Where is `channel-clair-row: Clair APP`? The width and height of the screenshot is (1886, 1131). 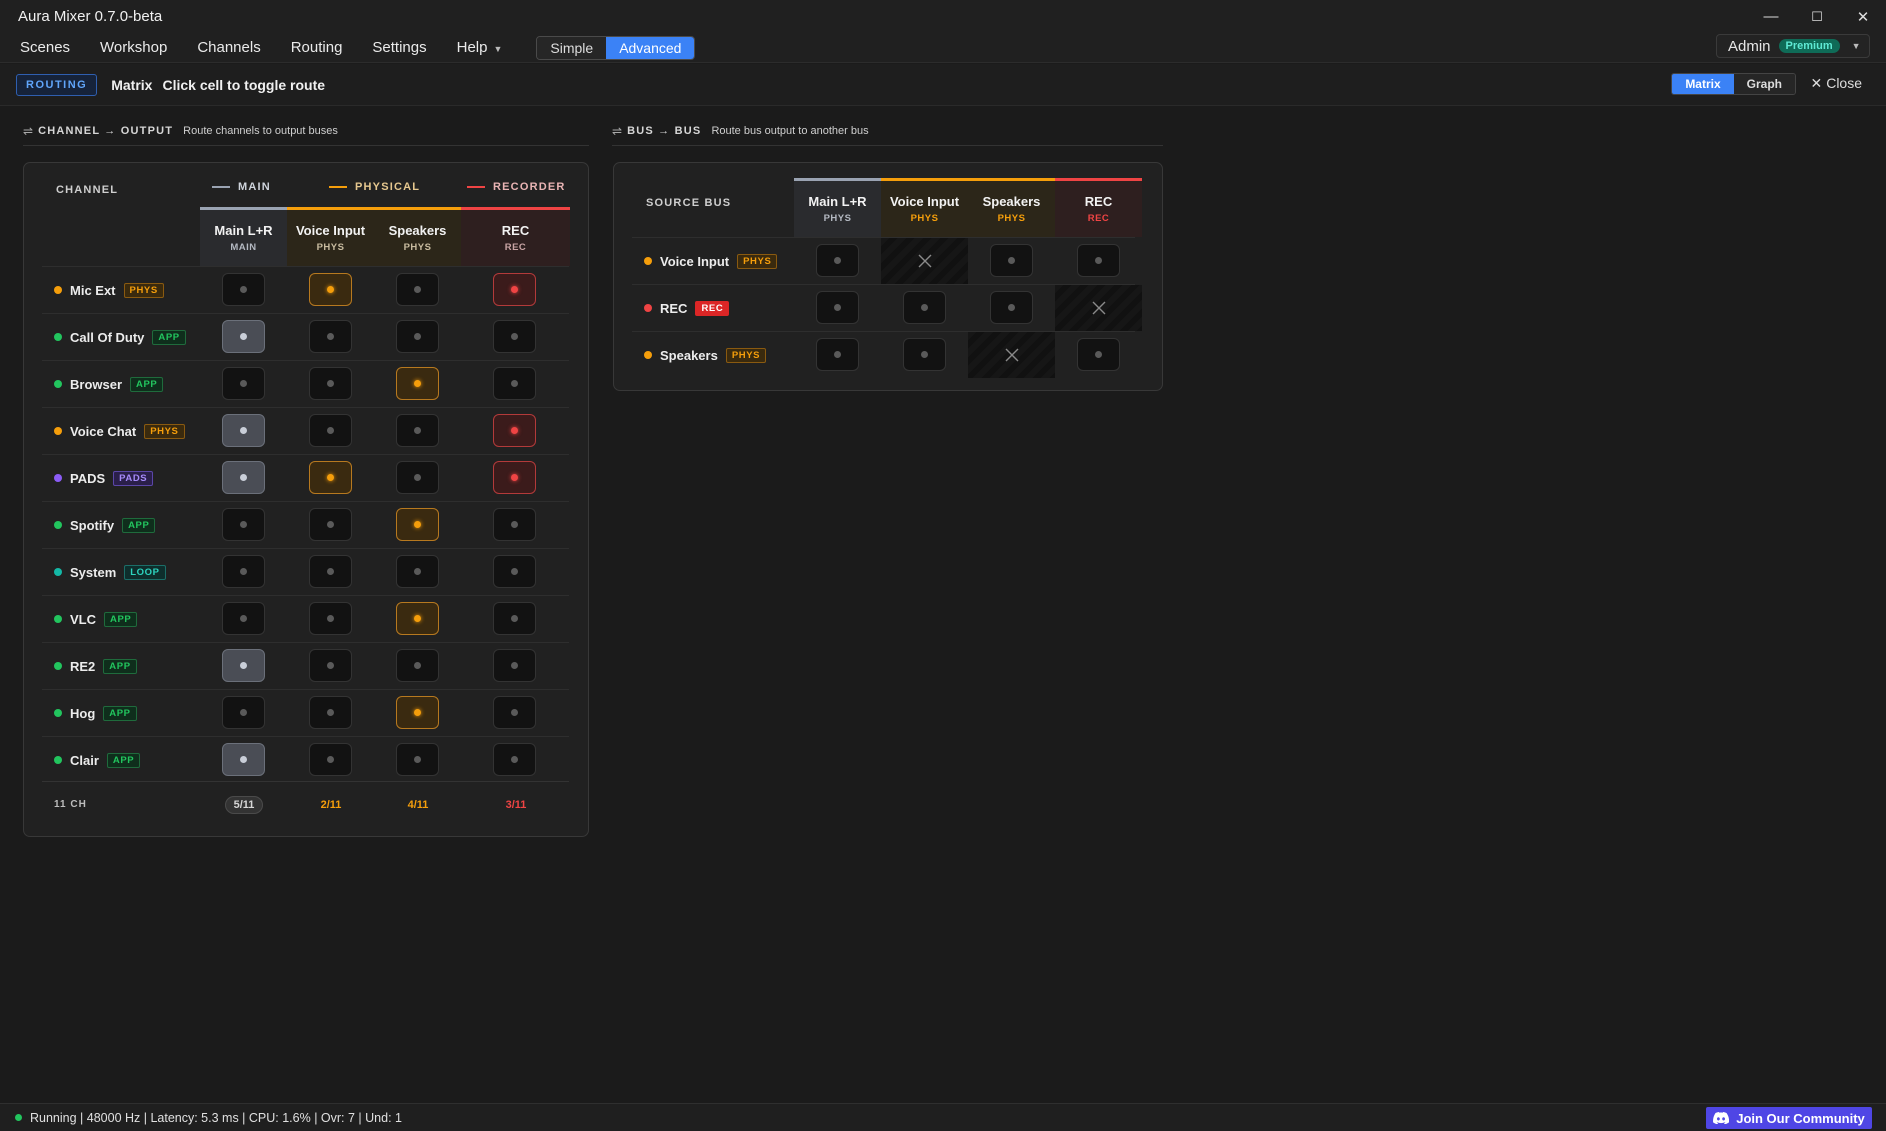 channel-clair-row: Clair APP is located at coordinates (305, 759).